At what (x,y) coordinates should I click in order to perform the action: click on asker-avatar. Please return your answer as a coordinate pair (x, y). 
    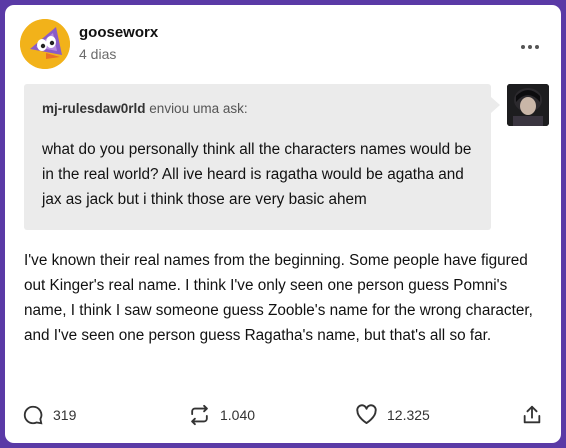
    Looking at the image, I should click on (528, 105).